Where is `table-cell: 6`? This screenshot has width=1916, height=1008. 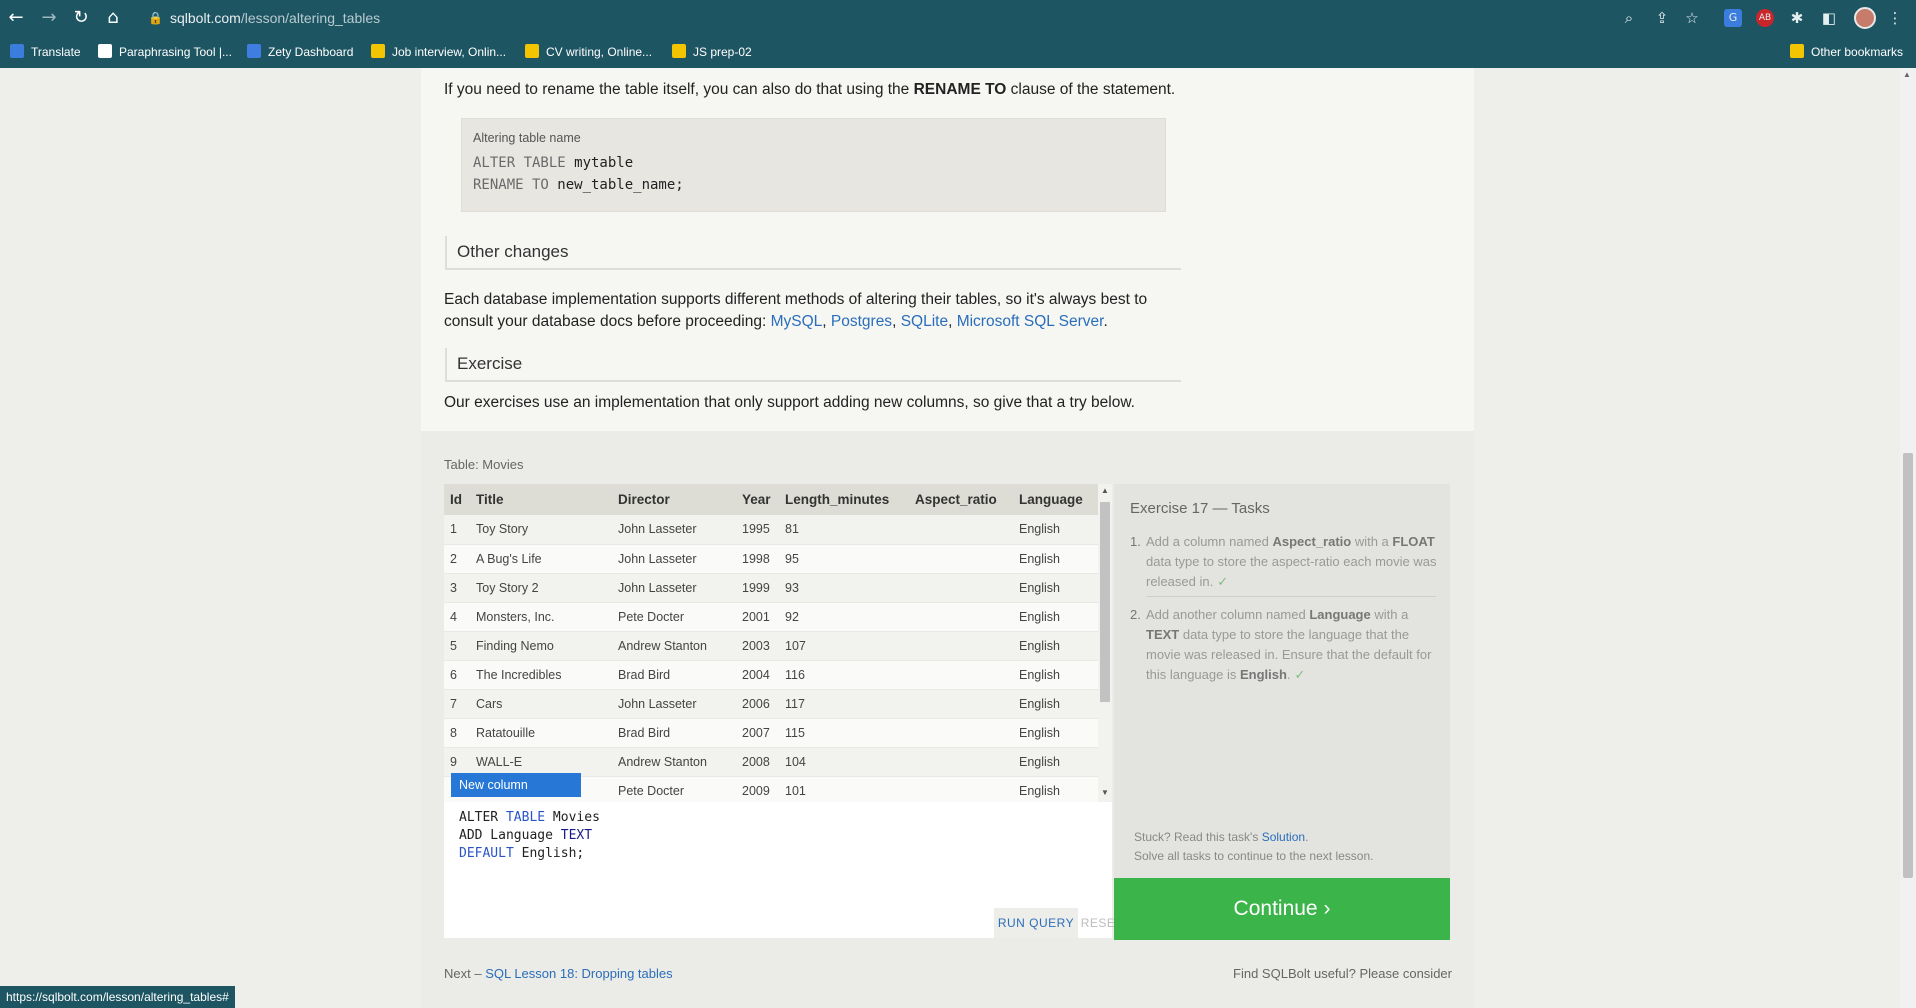 table-cell: 6 is located at coordinates (457, 675).